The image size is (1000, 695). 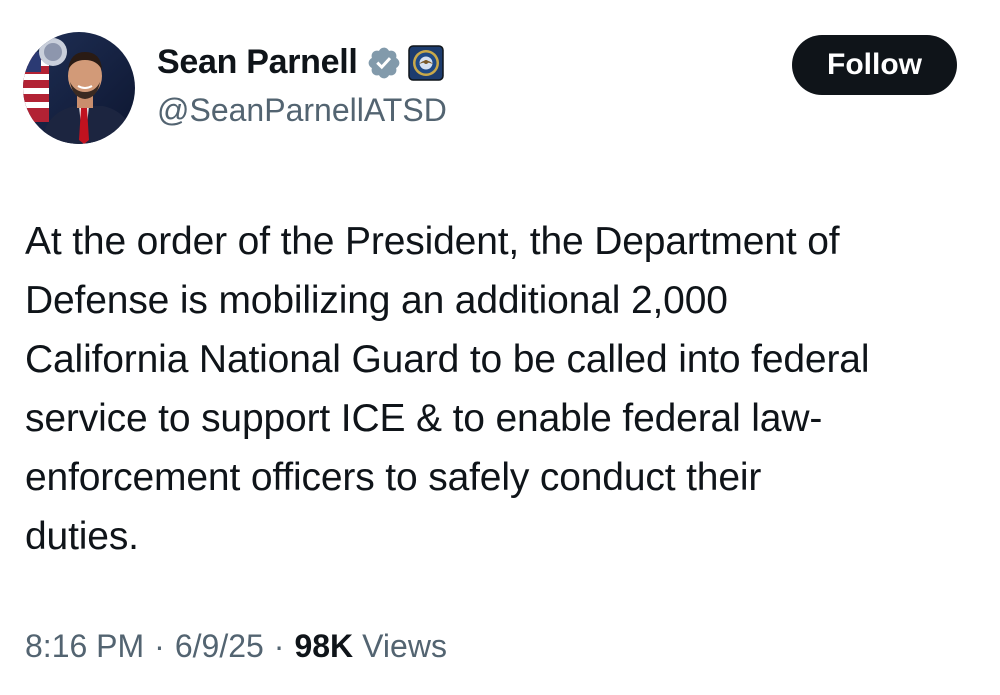 I want to click on author-name-row: Sean Parnell, so click(x=300, y=62).